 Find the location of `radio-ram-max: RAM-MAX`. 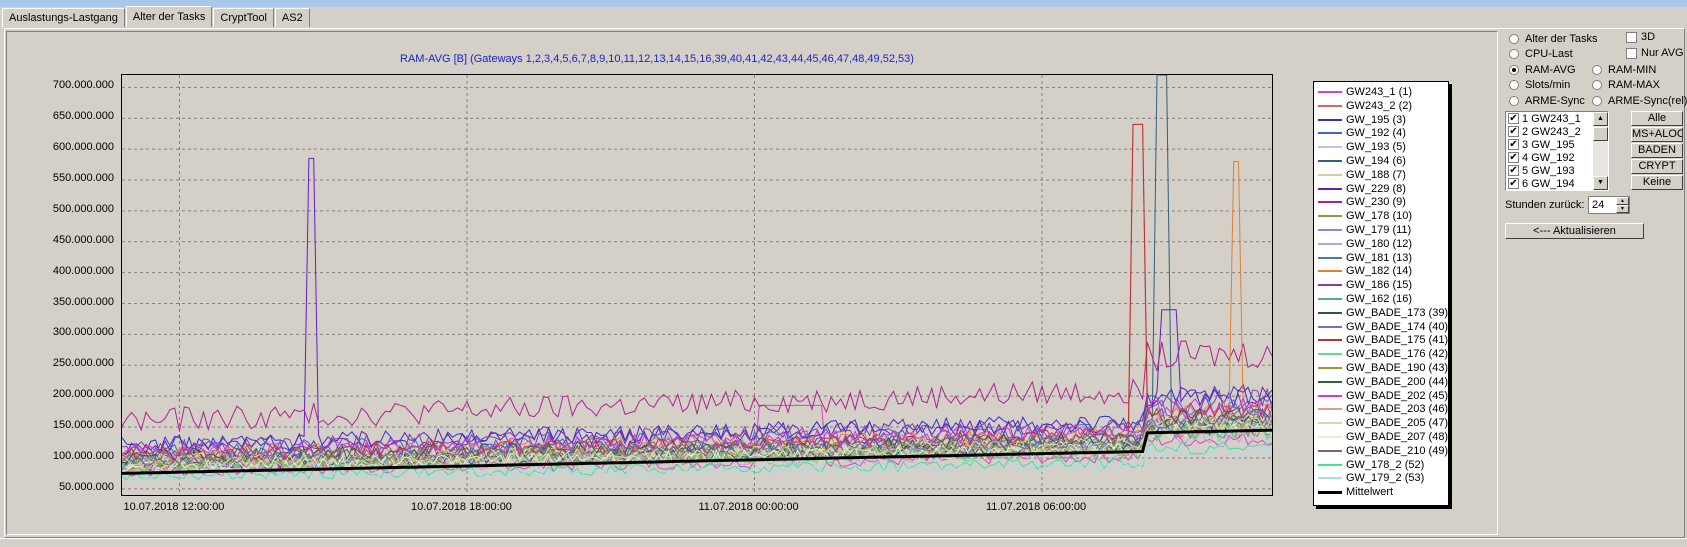

radio-ram-max: RAM-MAX is located at coordinates (1626, 85).